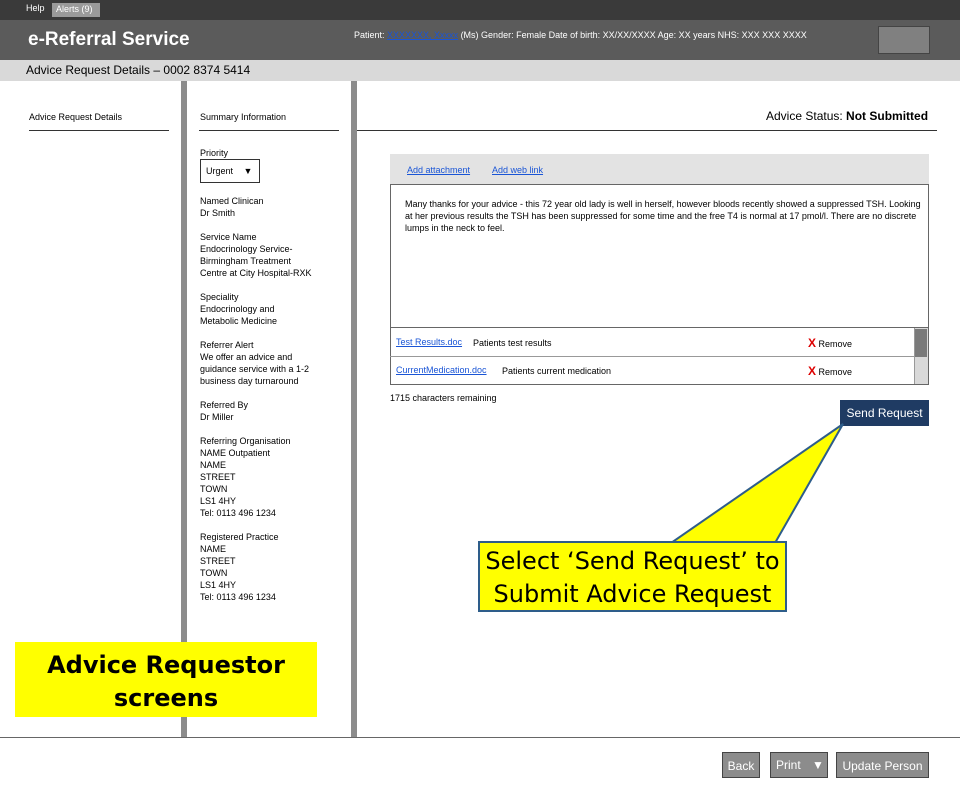  What do you see at coordinates (818, 765) in the screenshot?
I see `chevron-down-icon: ▼` at bounding box center [818, 765].